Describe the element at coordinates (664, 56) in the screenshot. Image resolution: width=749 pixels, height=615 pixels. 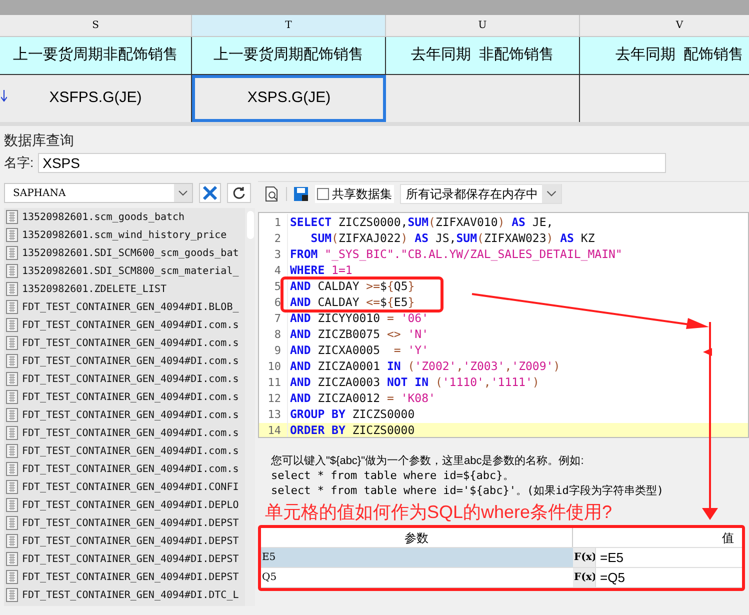
I see `table-cell: 去年同期 配饰销售` at that location.